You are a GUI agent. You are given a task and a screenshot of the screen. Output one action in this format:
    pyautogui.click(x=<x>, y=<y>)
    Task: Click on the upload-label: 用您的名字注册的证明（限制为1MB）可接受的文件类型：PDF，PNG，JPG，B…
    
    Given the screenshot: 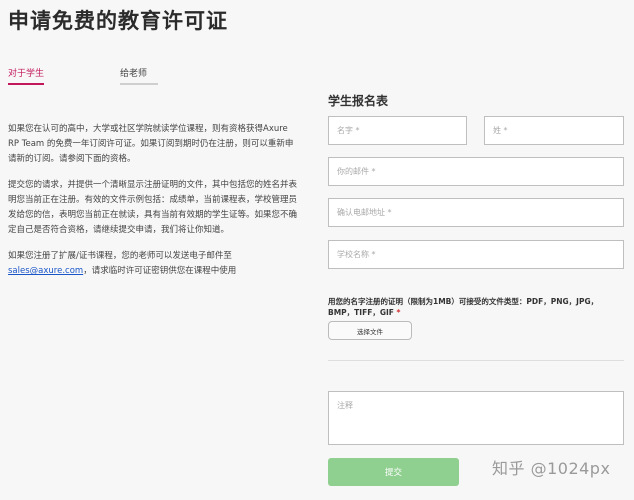 What is the action you would take?
    pyautogui.click(x=476, y=307)
    